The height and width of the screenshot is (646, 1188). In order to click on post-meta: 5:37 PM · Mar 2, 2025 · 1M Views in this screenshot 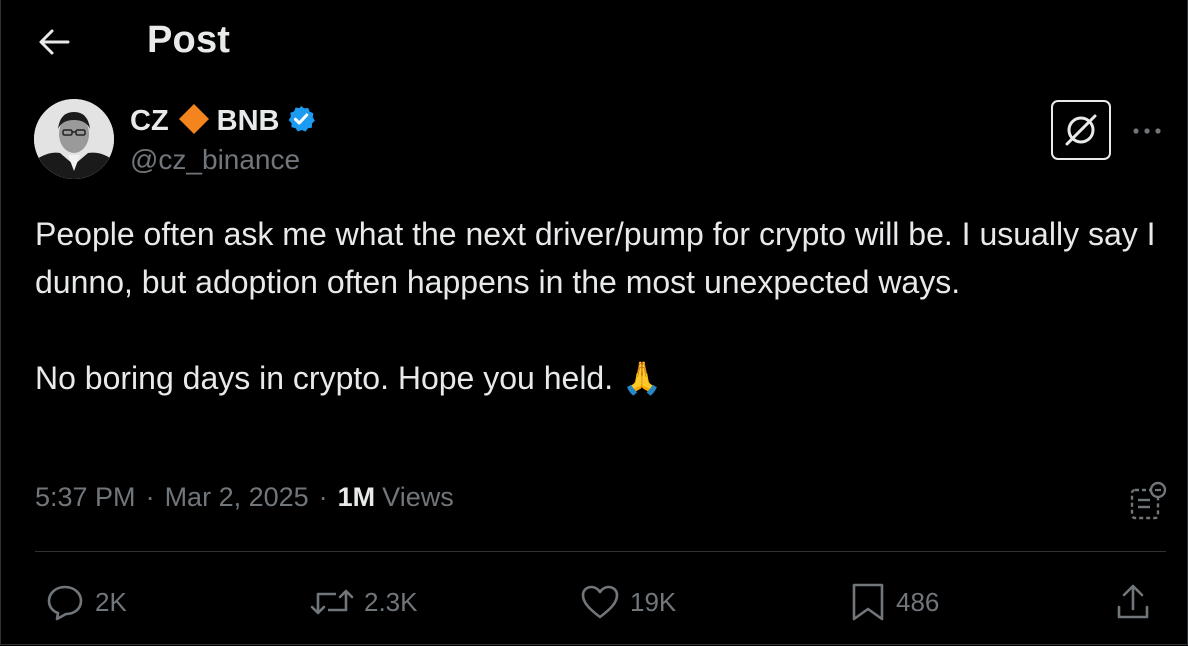, I will do `click(244, 497)`.